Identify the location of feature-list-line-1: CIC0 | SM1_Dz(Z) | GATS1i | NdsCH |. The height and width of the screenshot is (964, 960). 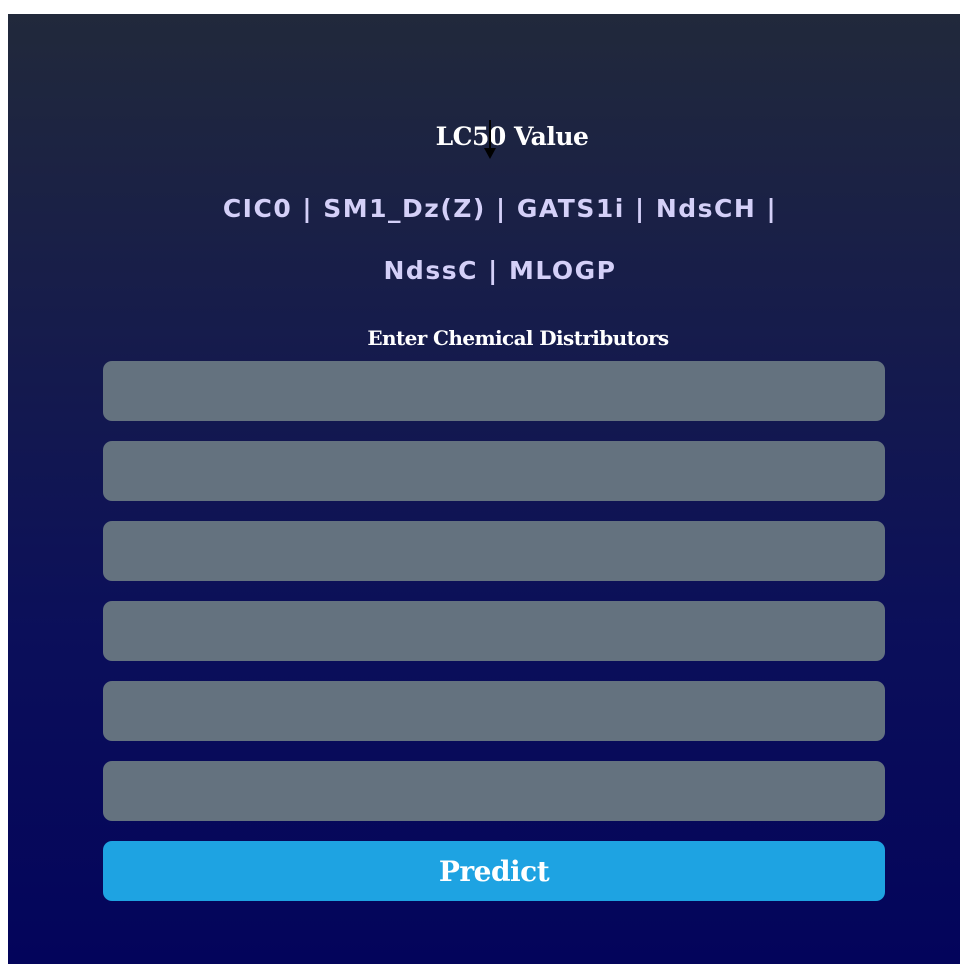
(500, 208).